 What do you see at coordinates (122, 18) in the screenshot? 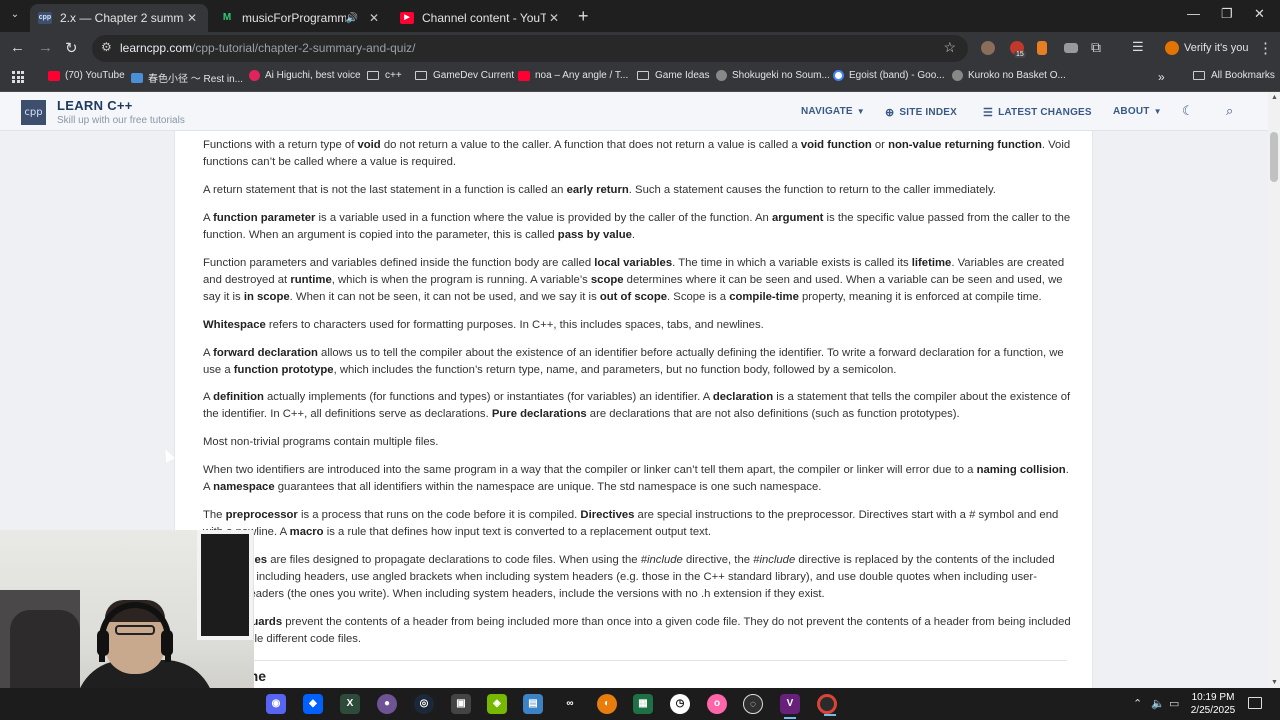
I see `tab-title: 2.x — Chapter 2 summary and` at bounding box center [122, 18].